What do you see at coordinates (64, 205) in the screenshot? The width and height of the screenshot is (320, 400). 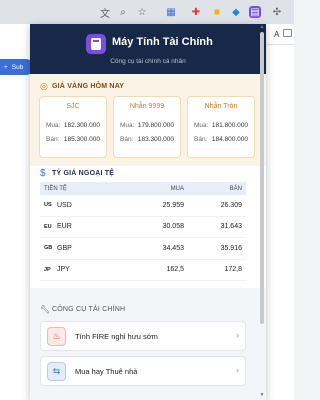 I see `currency-code: USD` at bounding box center [64, 205].